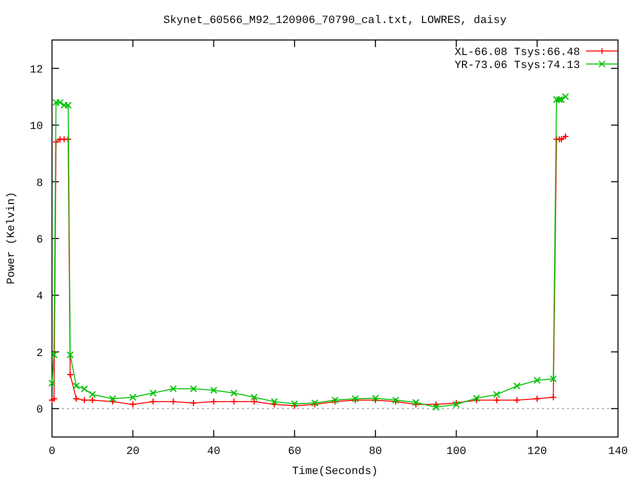 The image size is (640, 480). What do you see at coordinates (456, 452) in the screenshot?
I see `x-tick-label: 100` at bounding box center [456, 452].